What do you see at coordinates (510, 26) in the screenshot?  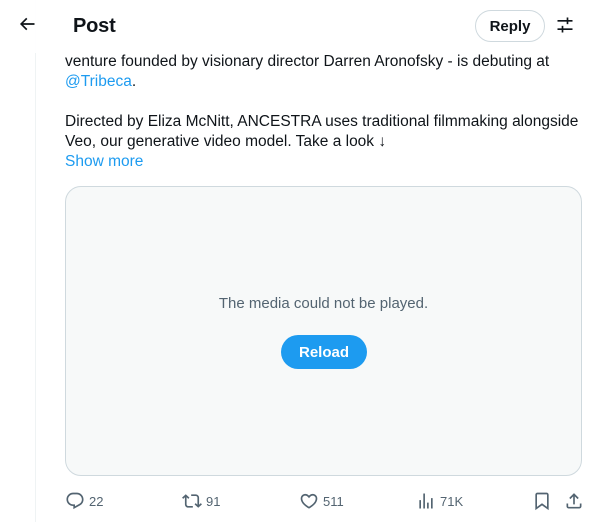 I see `reply-button: Reply` at bounding box center [510, 26].